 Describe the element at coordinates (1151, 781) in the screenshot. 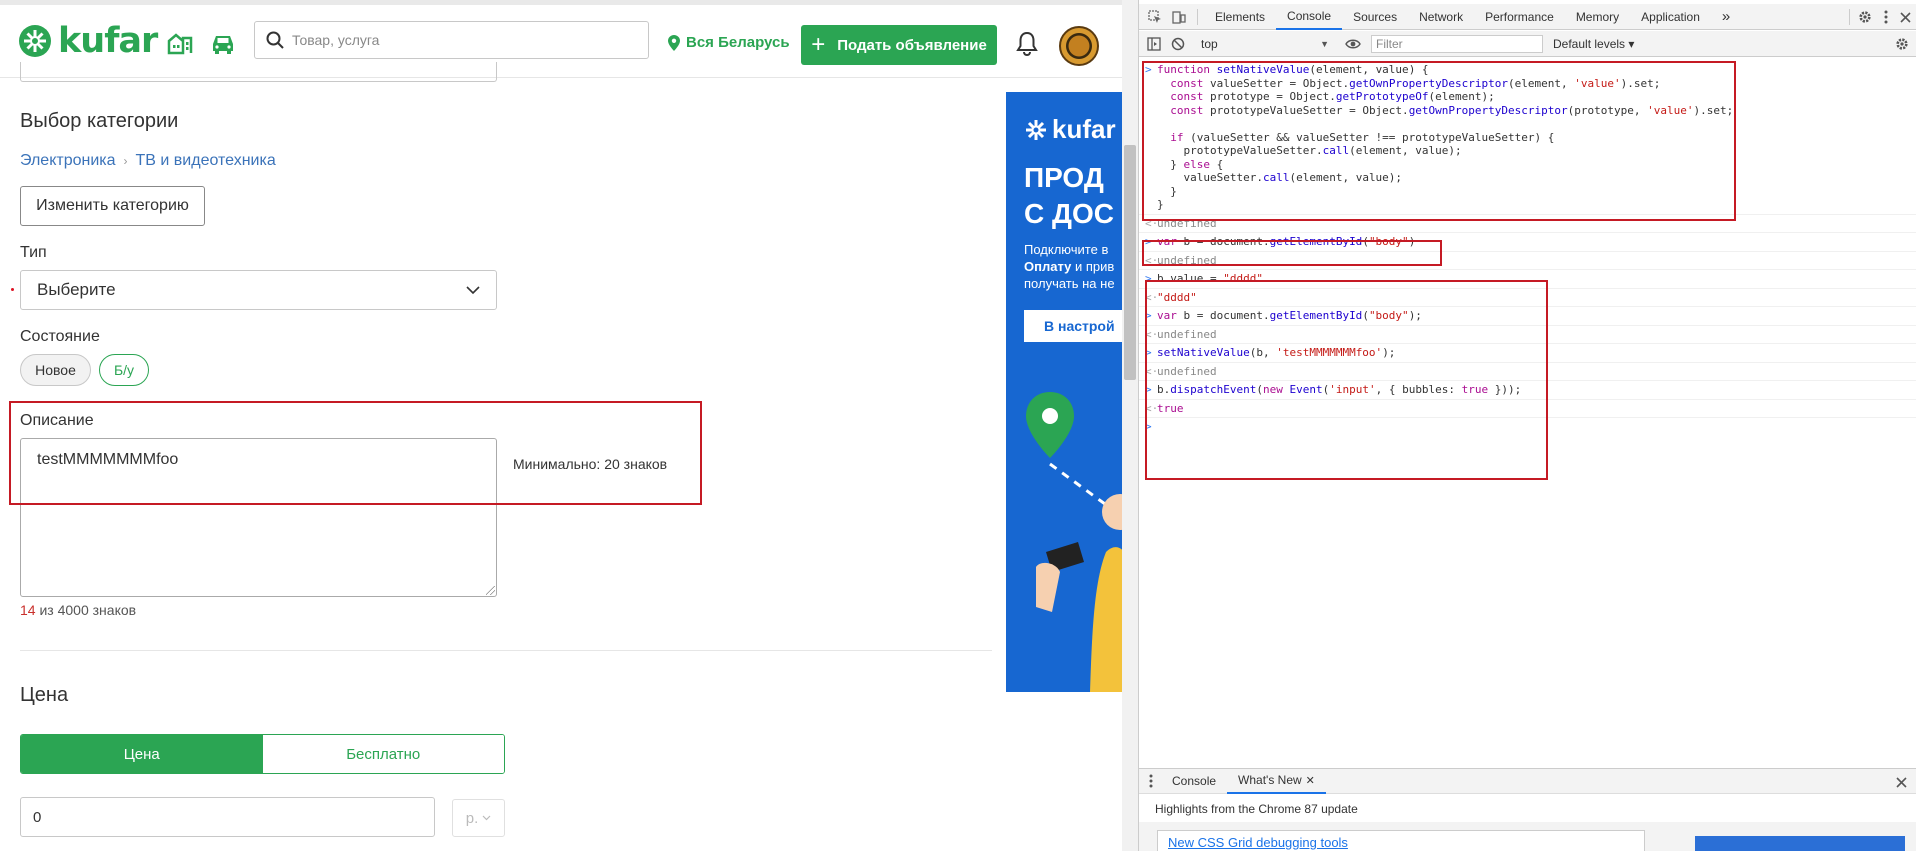

I see `drawer-menu-icon` at that location.